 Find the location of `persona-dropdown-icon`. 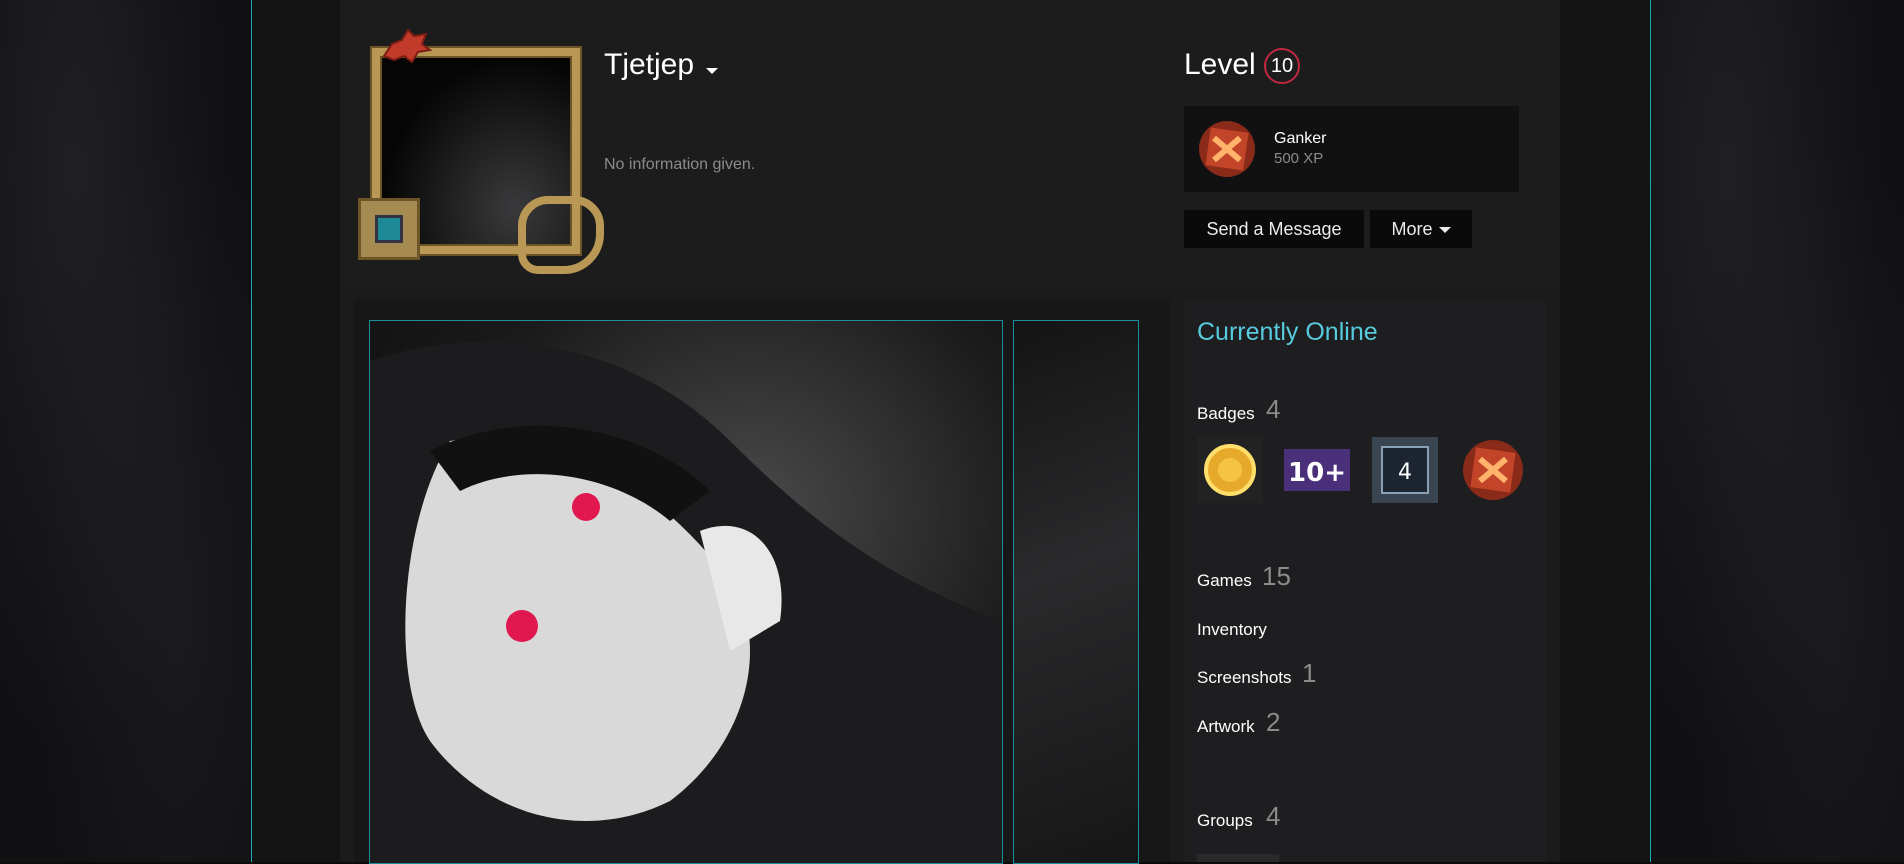

persona-dropdown-icon is located at coordinates (712, 71).